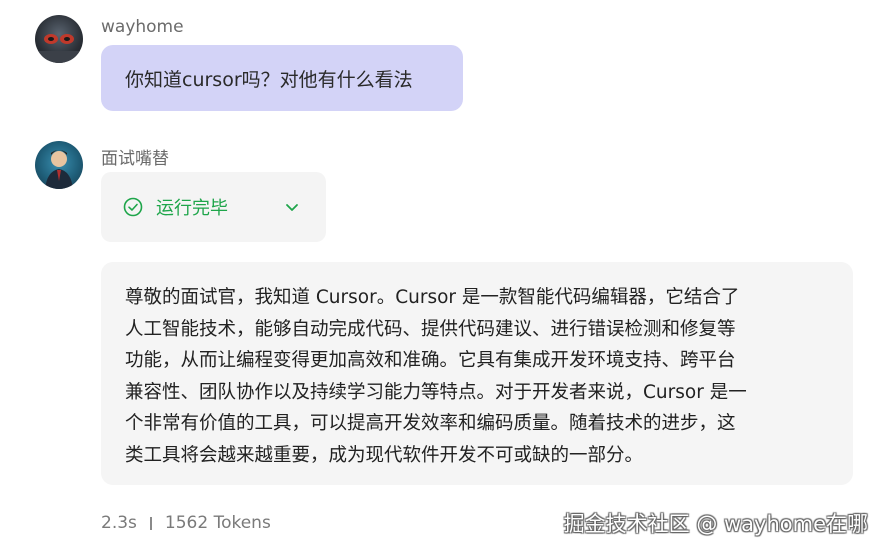 Image resolution: width=884 pixels, height=555 pixels. What do you see at coordinates (292, 207) in the screenshot?
I see `chevron-down-icon` at bounding box center [292, 207].